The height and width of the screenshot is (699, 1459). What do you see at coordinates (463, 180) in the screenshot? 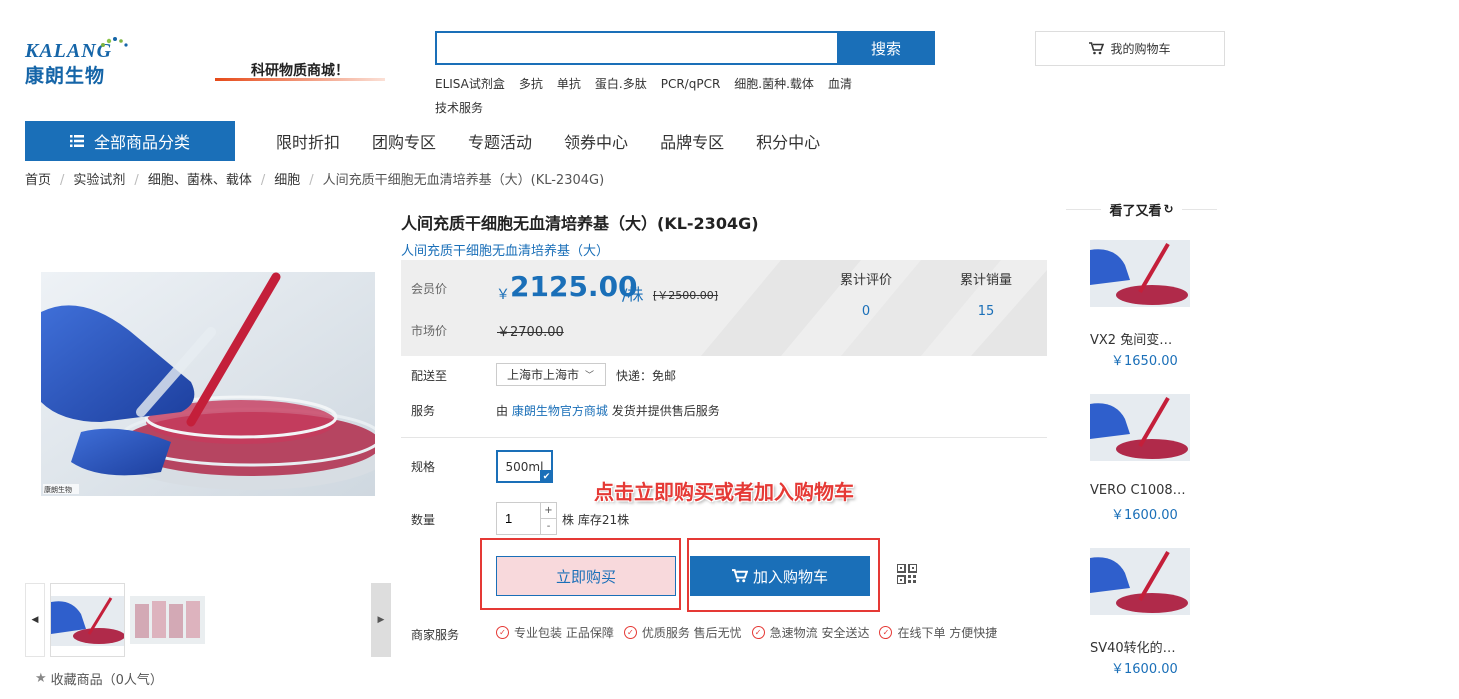
I see `breadcrumb-current: 人间充质干细胞无血清培养基（大）(KL-2304G)` at bounding box center [463, 180].